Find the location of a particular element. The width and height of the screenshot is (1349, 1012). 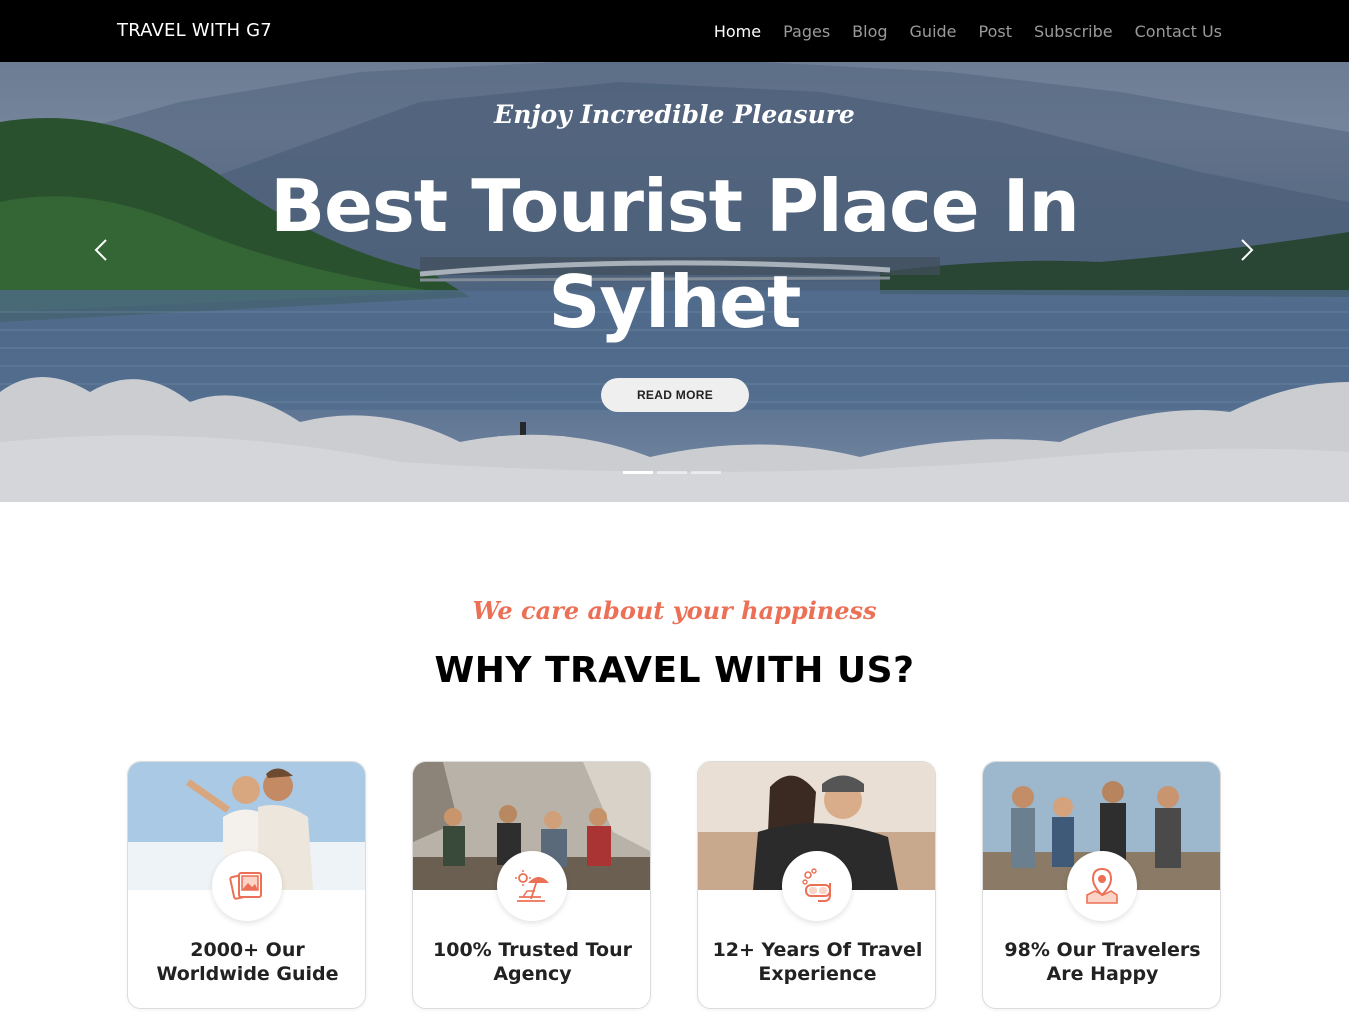

hero-title: Best Tourist Place In Sylhet is located at coordinates (674, 254).